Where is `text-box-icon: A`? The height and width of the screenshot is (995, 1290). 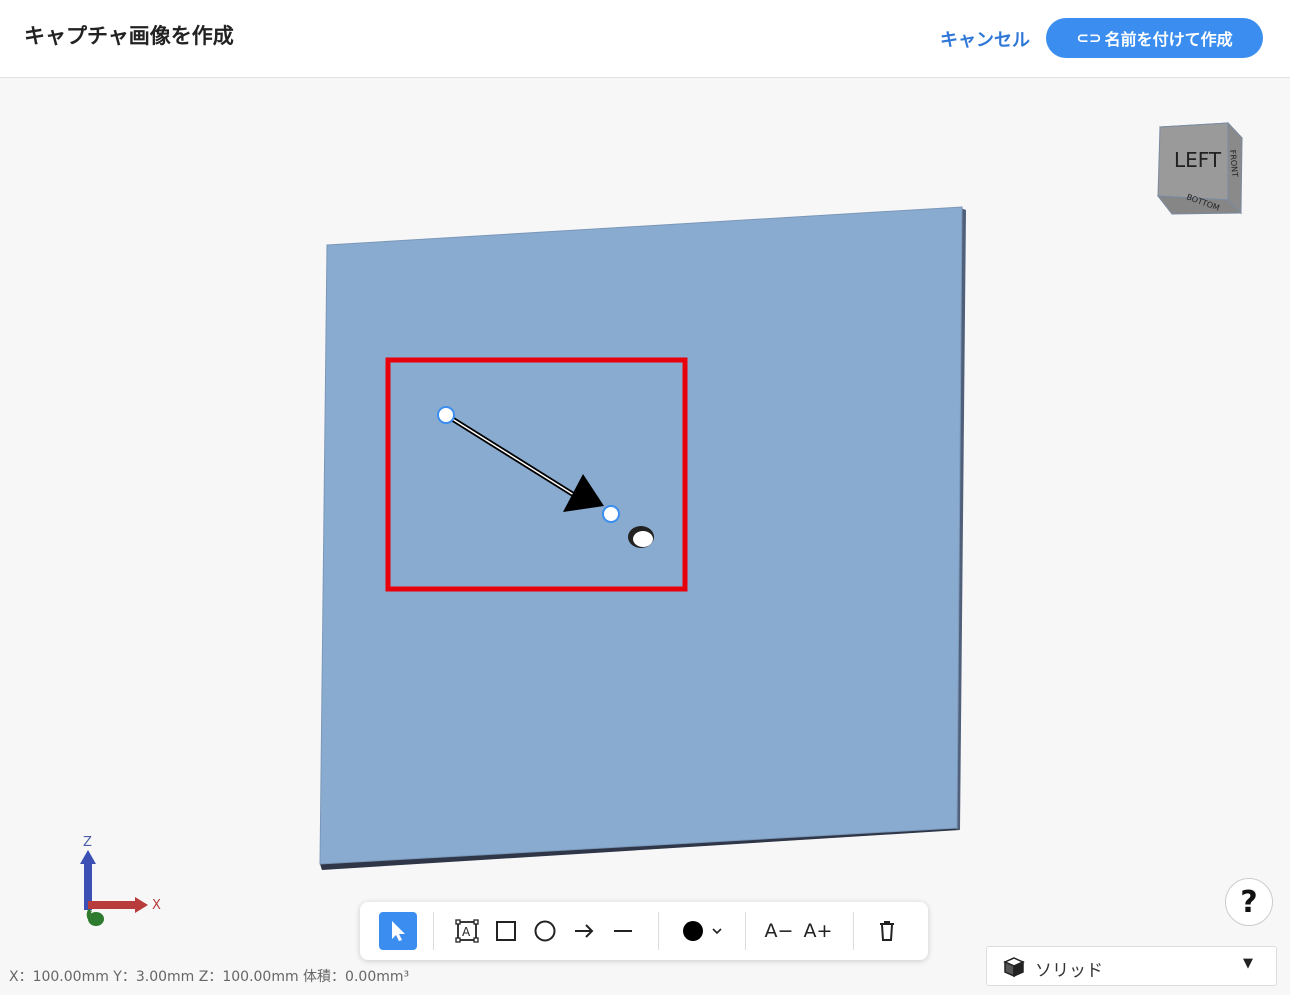 text-box-icon: A is located at coordinates (467, 931).